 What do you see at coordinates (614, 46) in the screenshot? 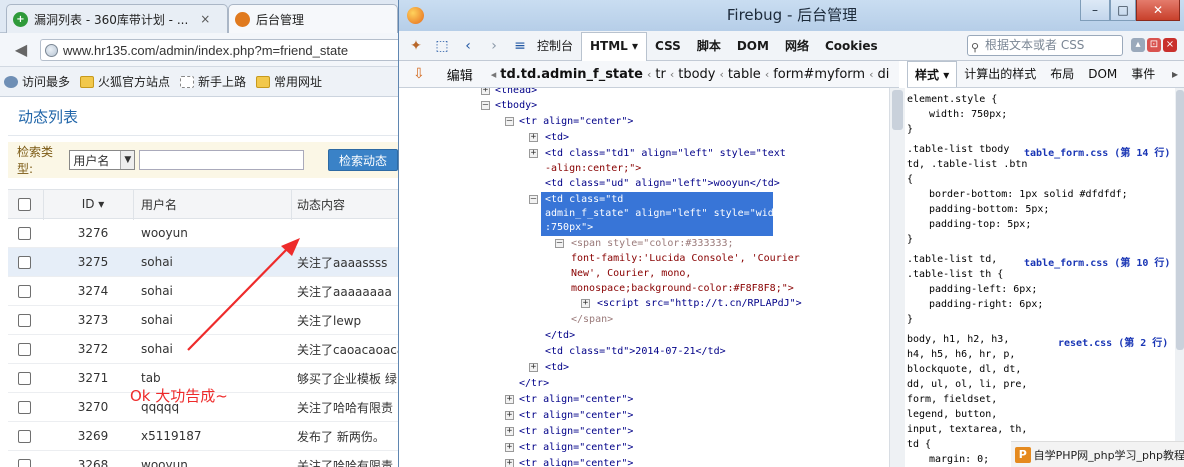
I see `tab-html: HTML ▾` at bounding box center [614, 46].